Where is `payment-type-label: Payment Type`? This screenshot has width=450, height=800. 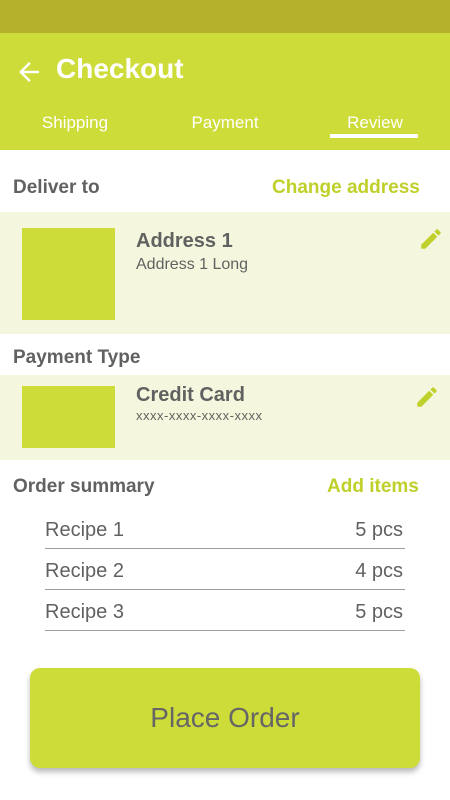
payment-type-label: Payment Type is located at coordinates (77, 357).